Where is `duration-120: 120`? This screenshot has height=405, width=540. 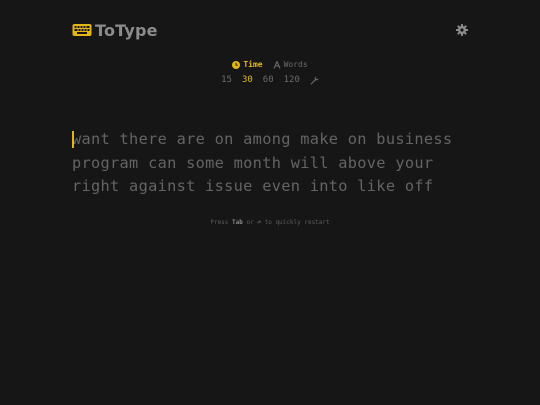 duration-120: 120 is located at coordinates (292, 80).